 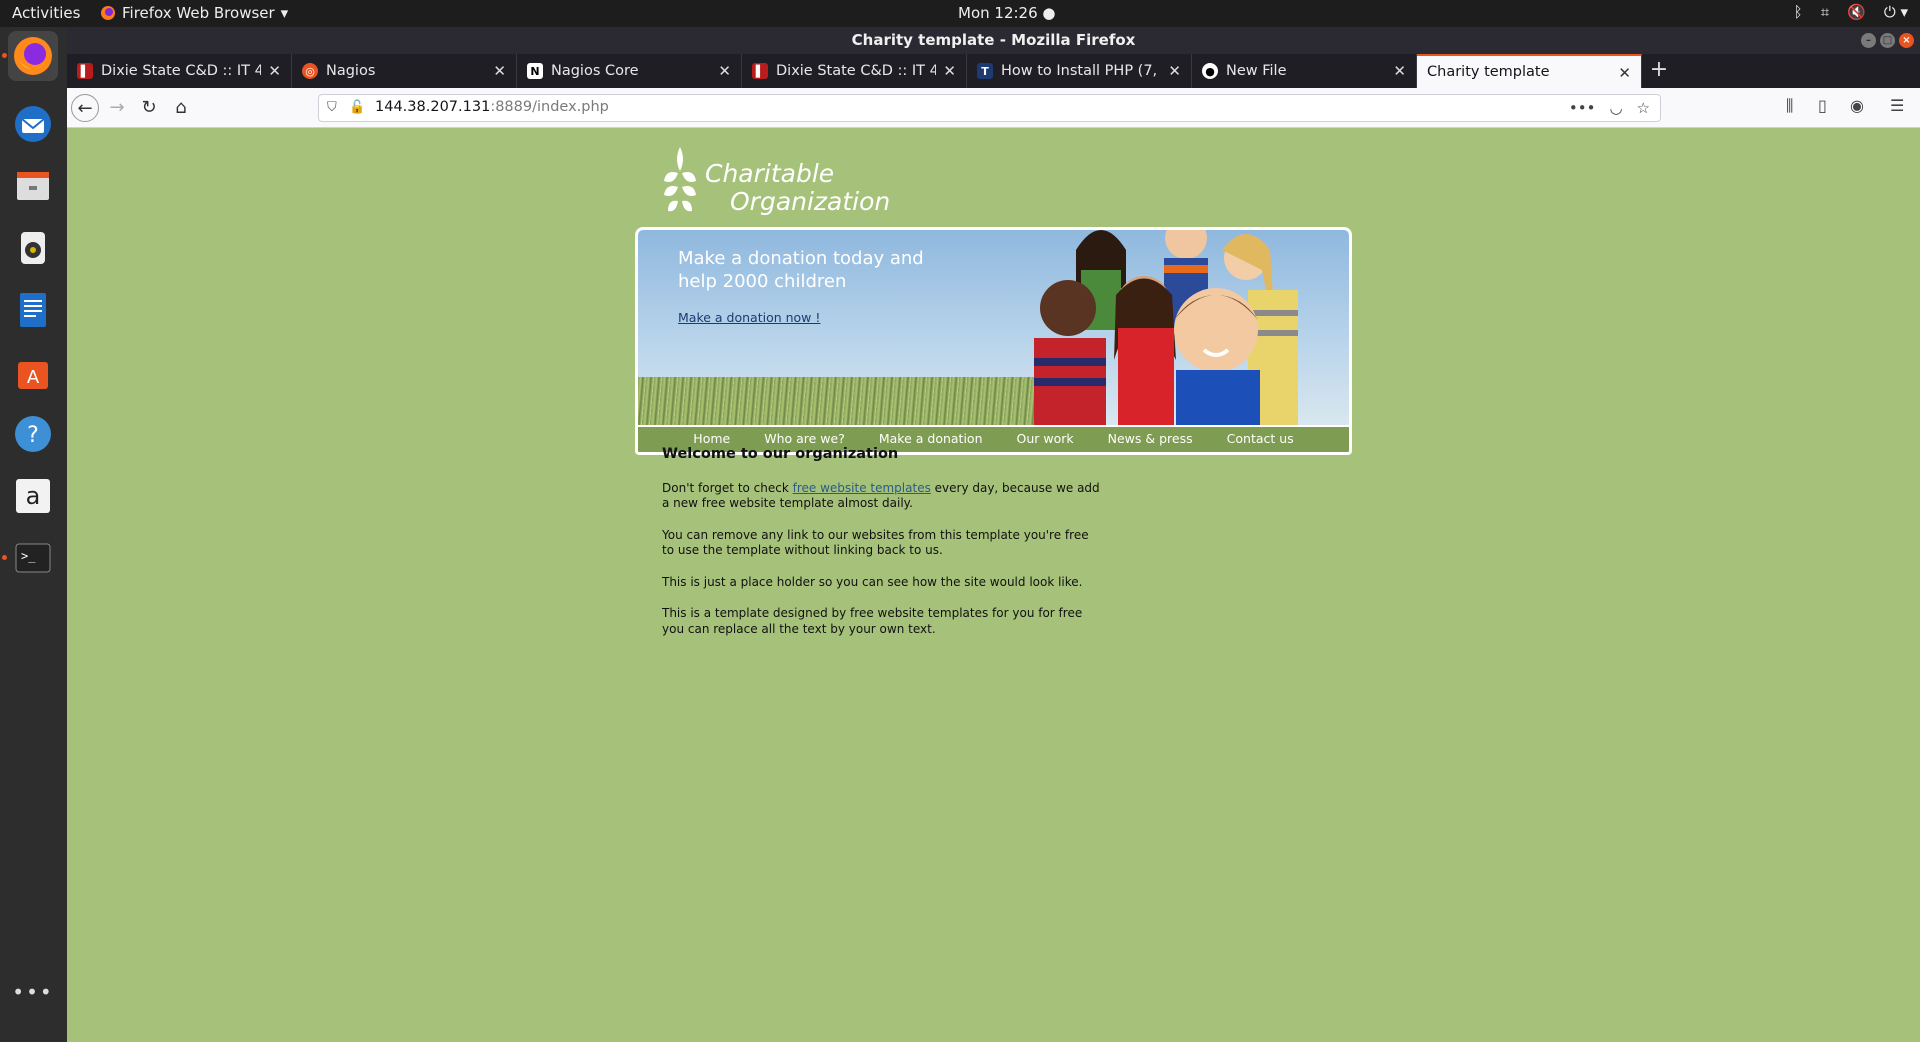 I want to click on page-actions-icon: •••, so click(x=1582, y=108).